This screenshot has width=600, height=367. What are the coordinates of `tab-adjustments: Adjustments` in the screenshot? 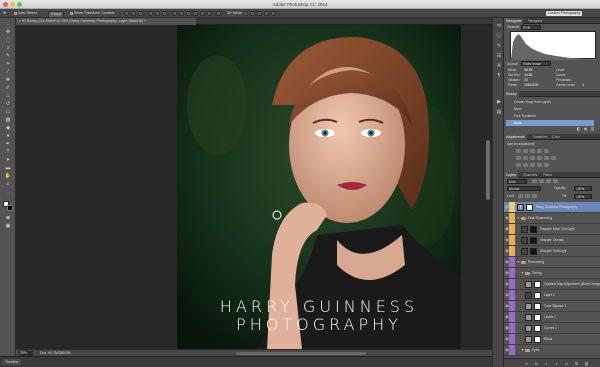 It's located at (515, 137).